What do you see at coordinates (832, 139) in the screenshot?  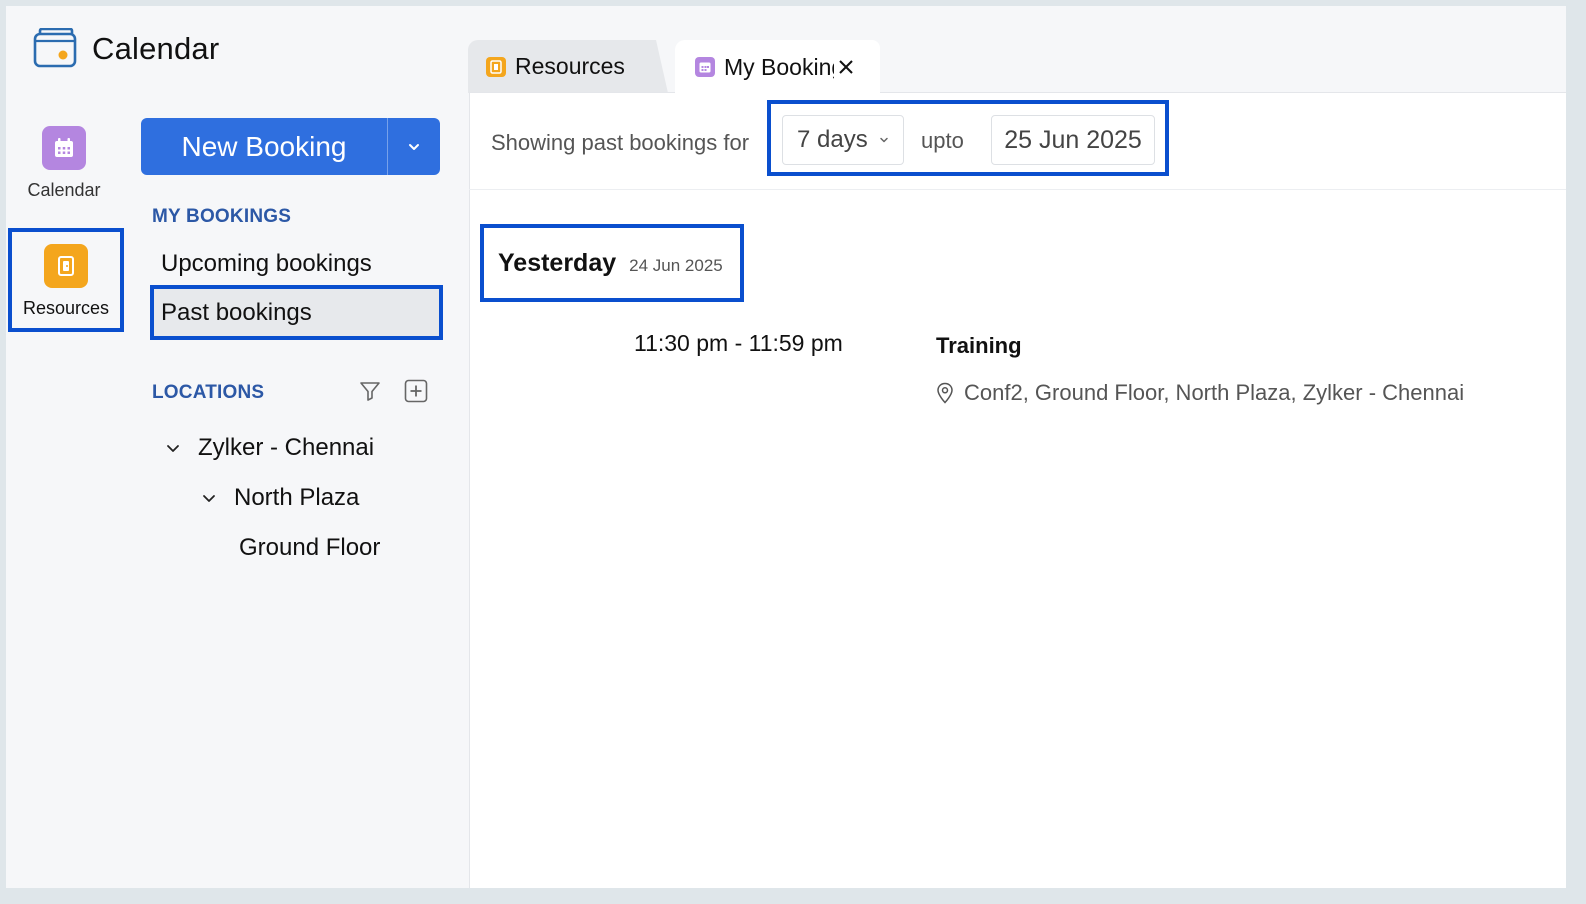 I see `range-select-value: 7 days` at bounding box center [832, 139].